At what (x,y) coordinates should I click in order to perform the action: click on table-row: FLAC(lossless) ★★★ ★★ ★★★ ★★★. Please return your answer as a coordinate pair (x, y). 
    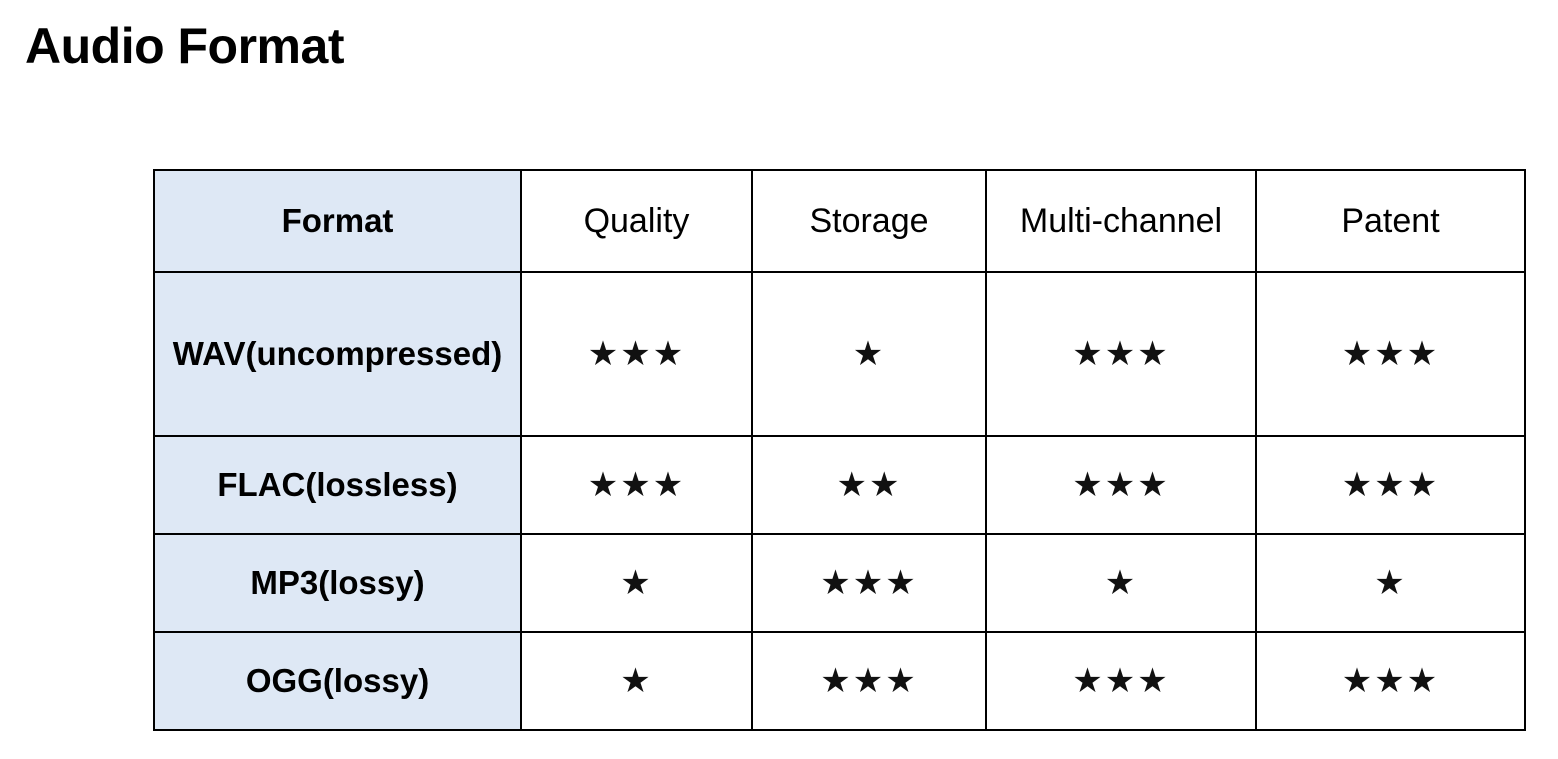
    Looking at the image, I should click on (839, 485).